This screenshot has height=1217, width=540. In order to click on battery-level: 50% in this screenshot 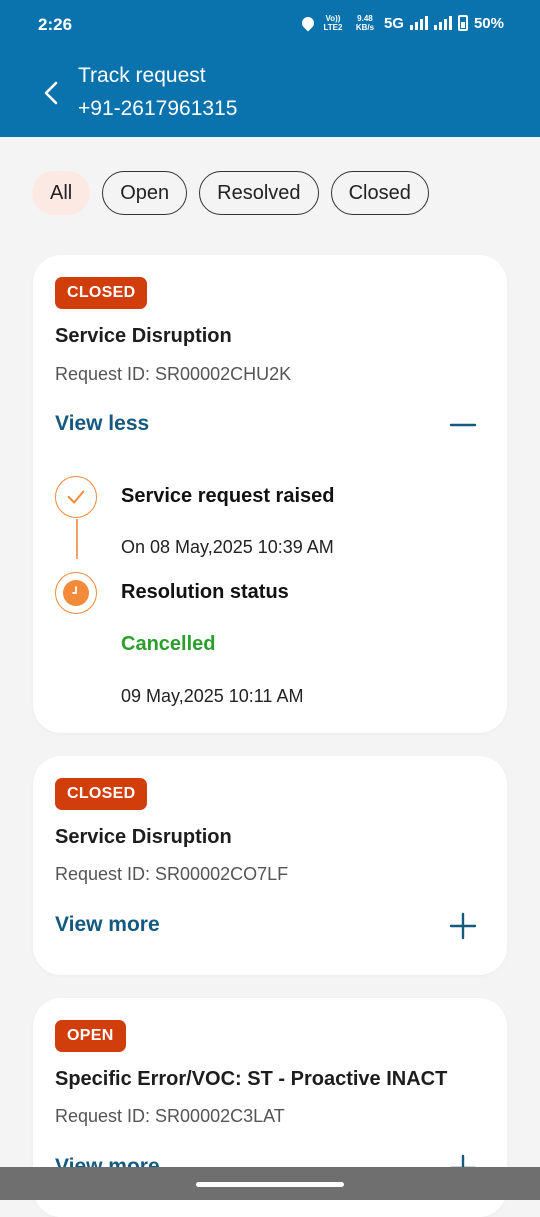, I will do `click(488, 23)`.